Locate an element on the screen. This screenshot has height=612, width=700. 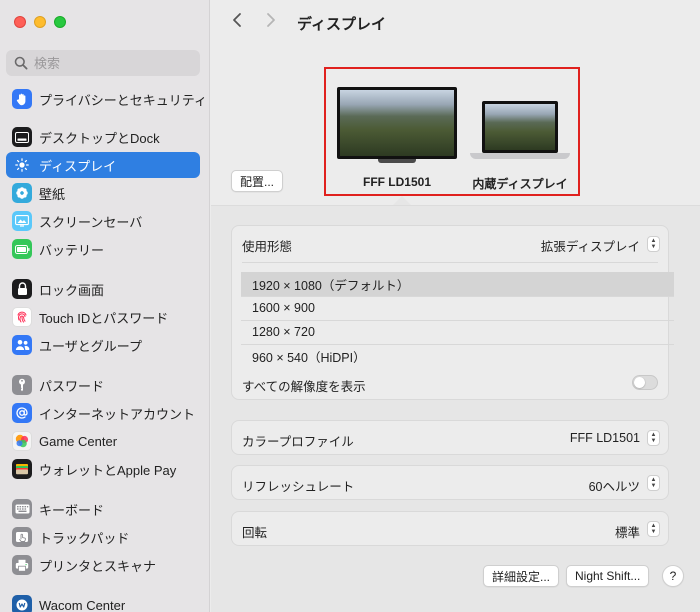
external-monitor-screen is located at coordinates (397, 123).